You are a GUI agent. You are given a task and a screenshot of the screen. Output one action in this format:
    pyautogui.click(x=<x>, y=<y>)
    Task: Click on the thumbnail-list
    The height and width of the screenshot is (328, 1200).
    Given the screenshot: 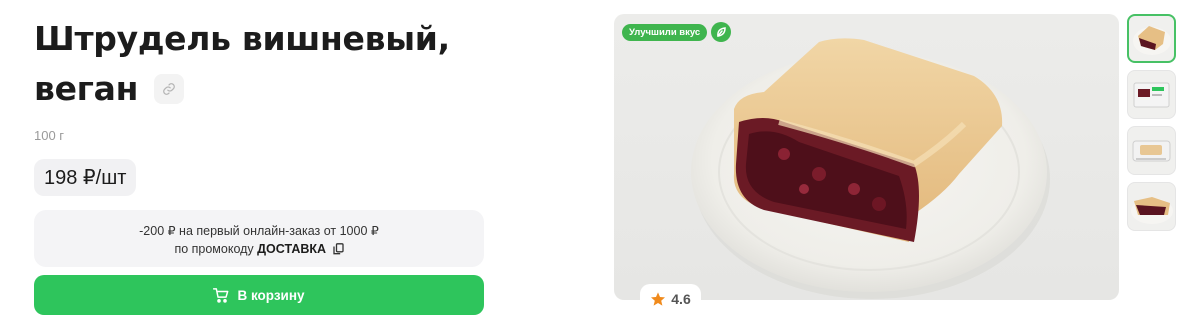 What is the action you would take?
    pyautogui.click(x=1151, y=126)
    